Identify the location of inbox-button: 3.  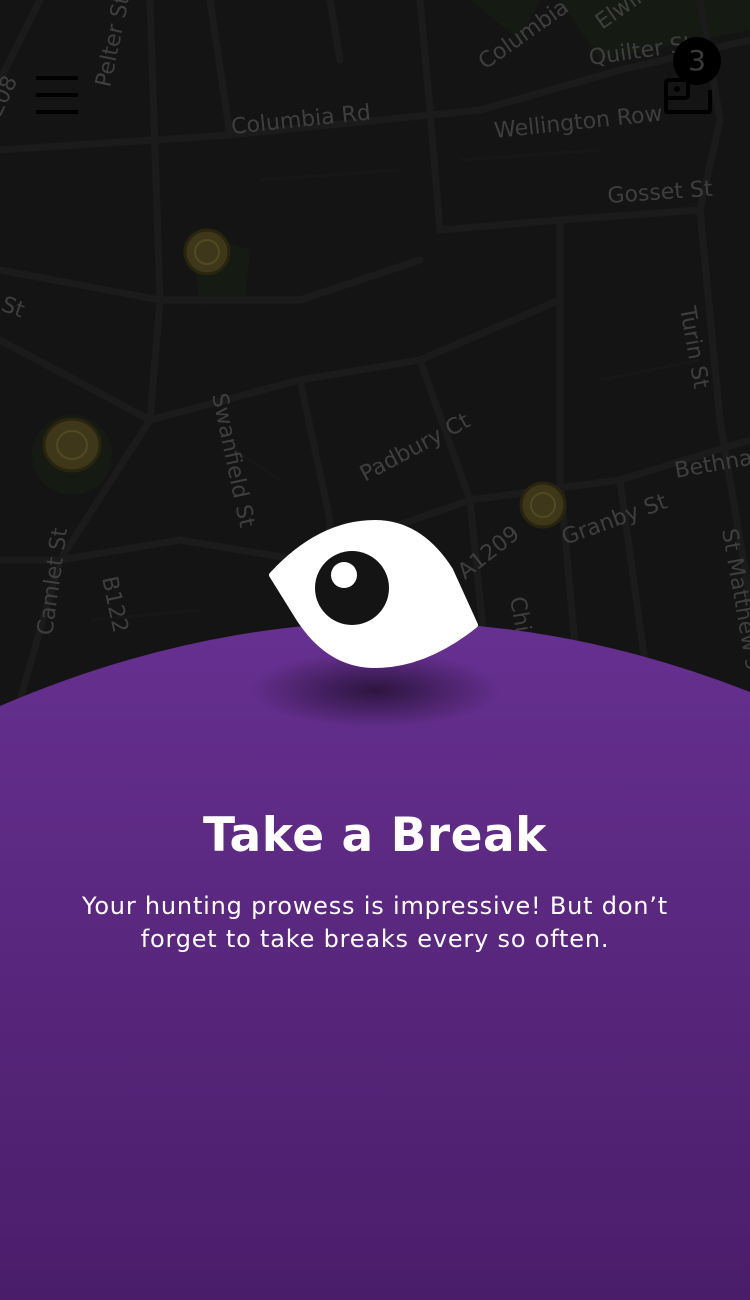
(691, 77).